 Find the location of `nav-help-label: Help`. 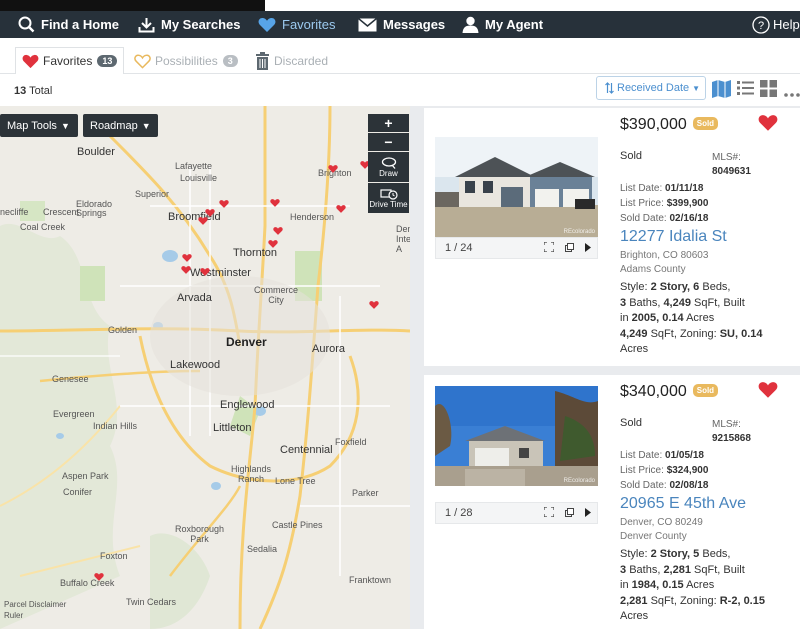

nav-help-label: Help is located at coordinates (786, 24).